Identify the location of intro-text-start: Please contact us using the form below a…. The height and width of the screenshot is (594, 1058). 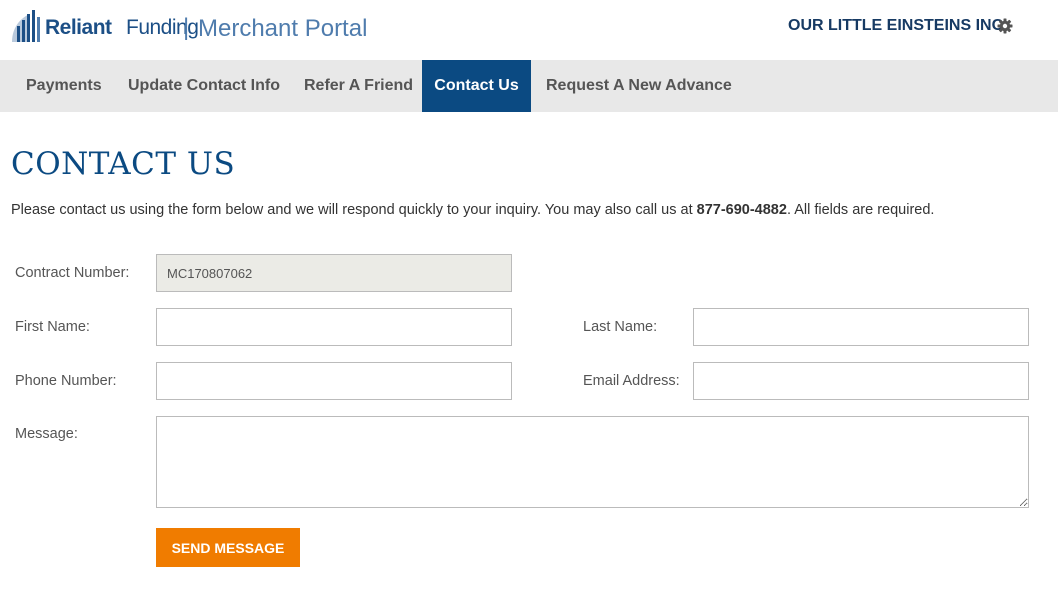
(354, 210).